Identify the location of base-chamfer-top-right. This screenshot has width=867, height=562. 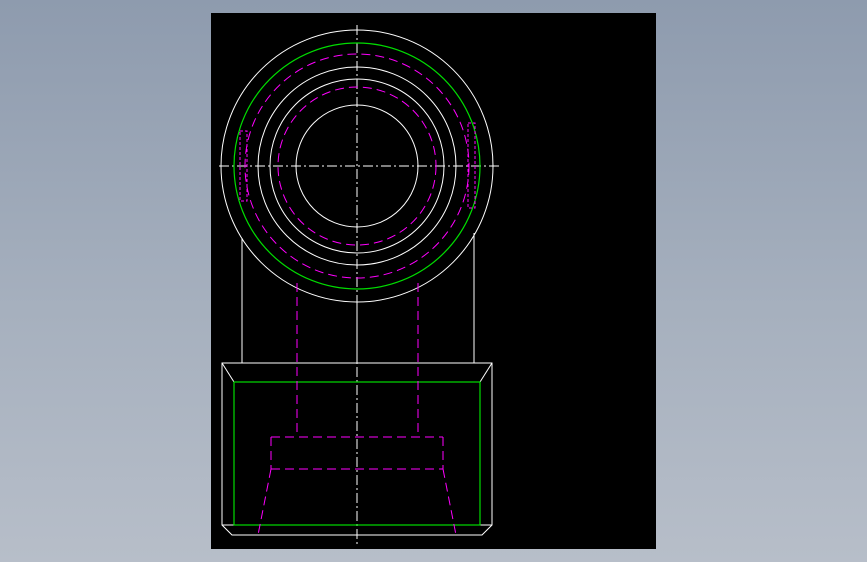
(486, 372).